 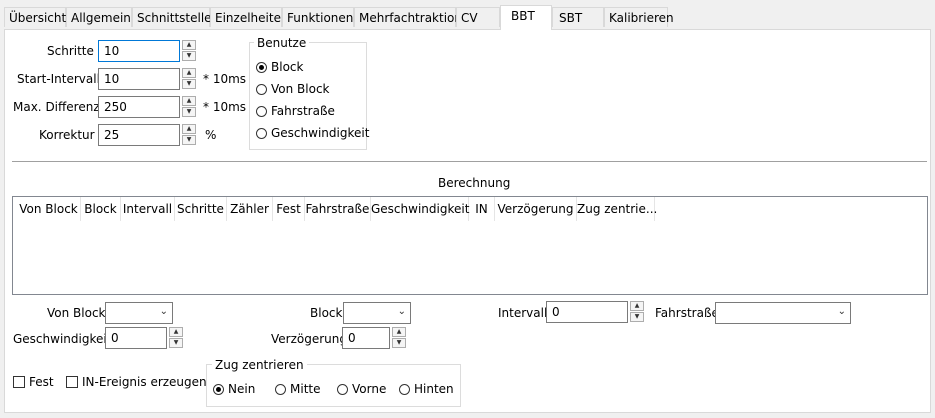 What do you see at coordinates (687, 313) in the screenshot?
I see `fahrstrasse-label: Fahrstraße` at bounding box center [687, 313].